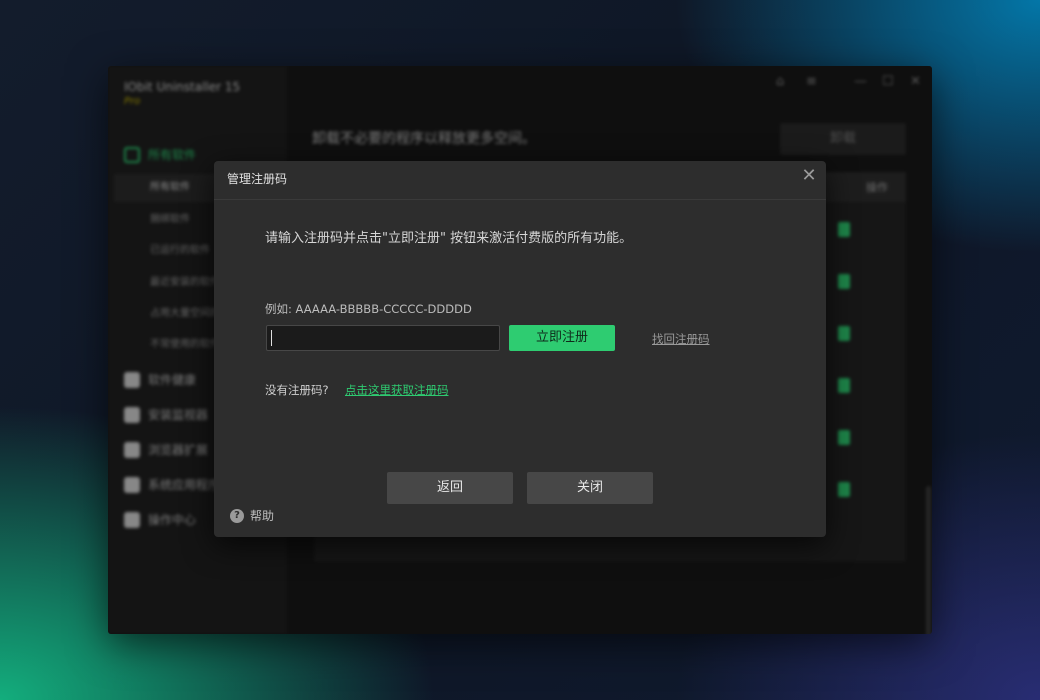  I want to click on back-button: 返回, so click(450, 488).